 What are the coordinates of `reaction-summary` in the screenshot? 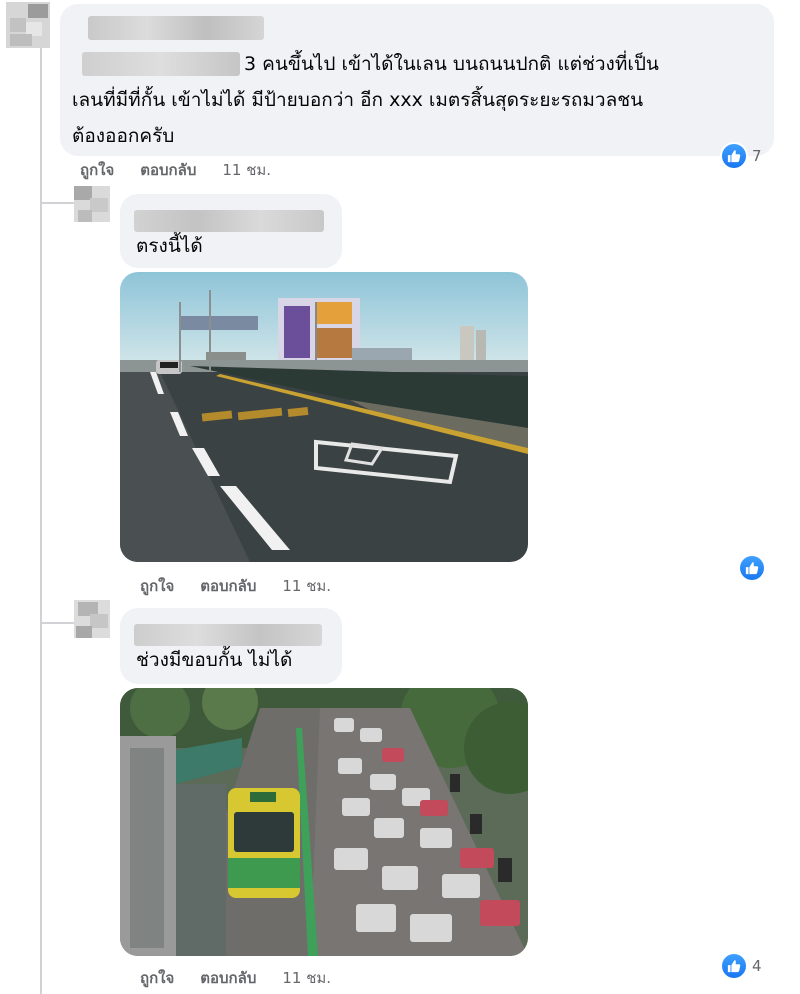 It's located at (755, 568).